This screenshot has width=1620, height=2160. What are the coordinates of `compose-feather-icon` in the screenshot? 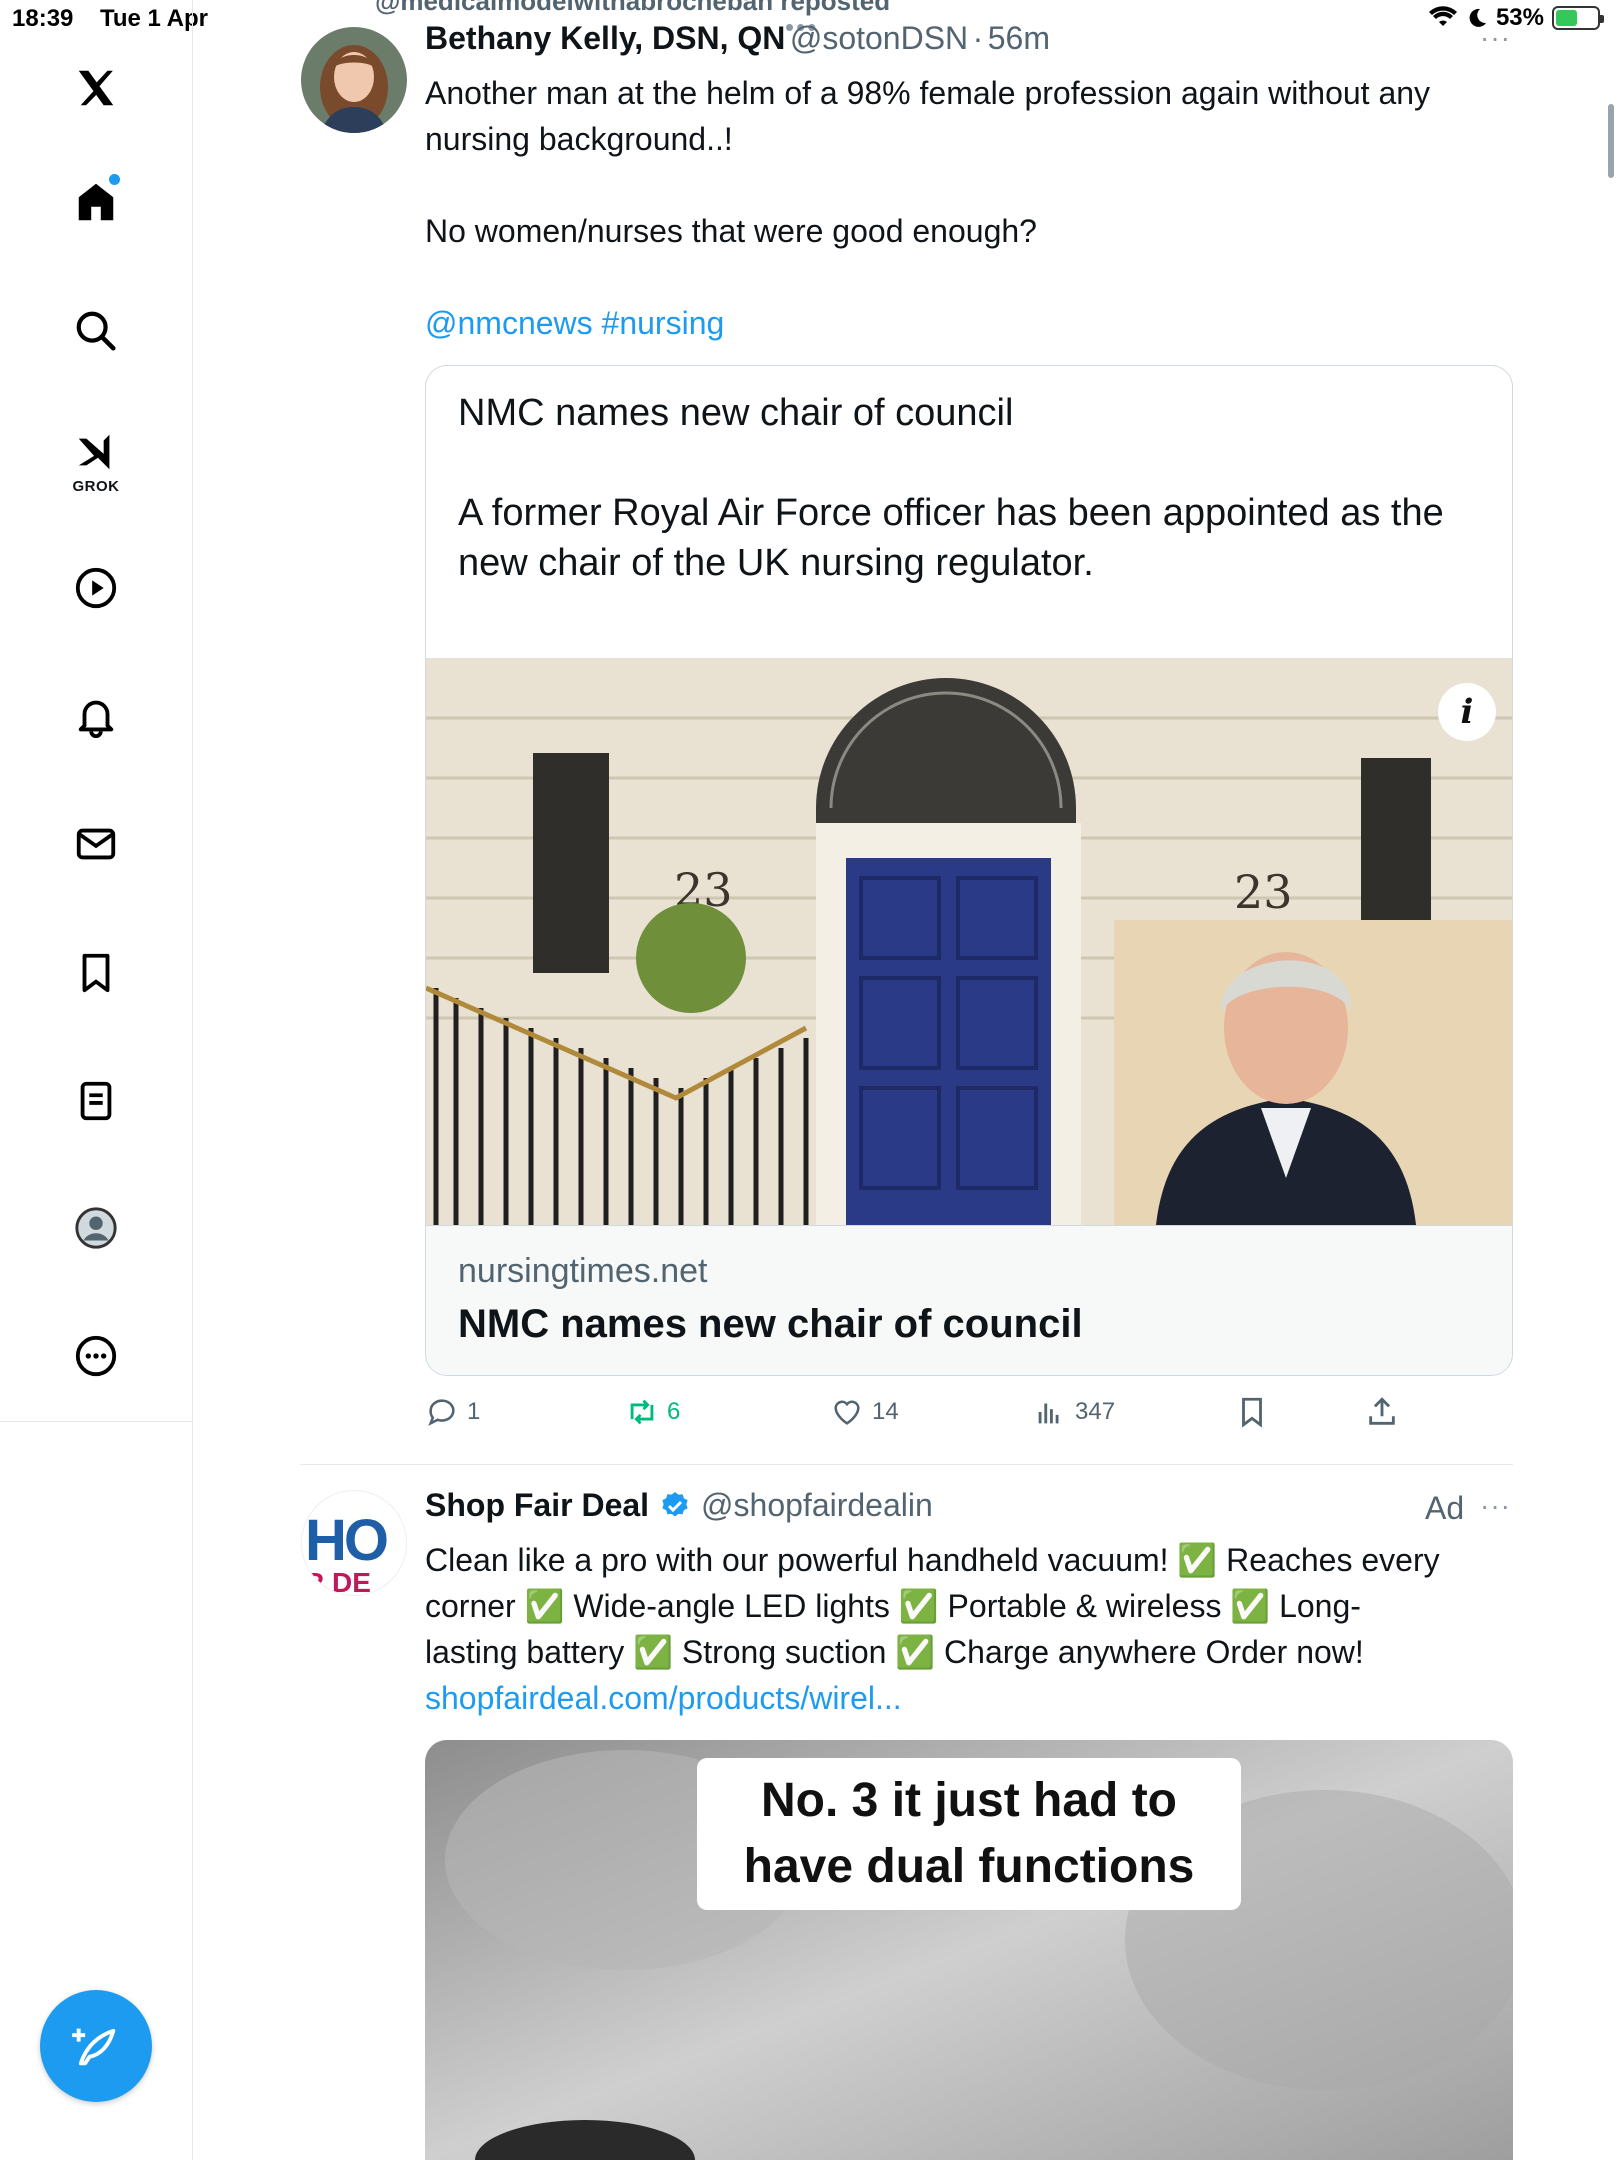 It's located at (94, 2047).